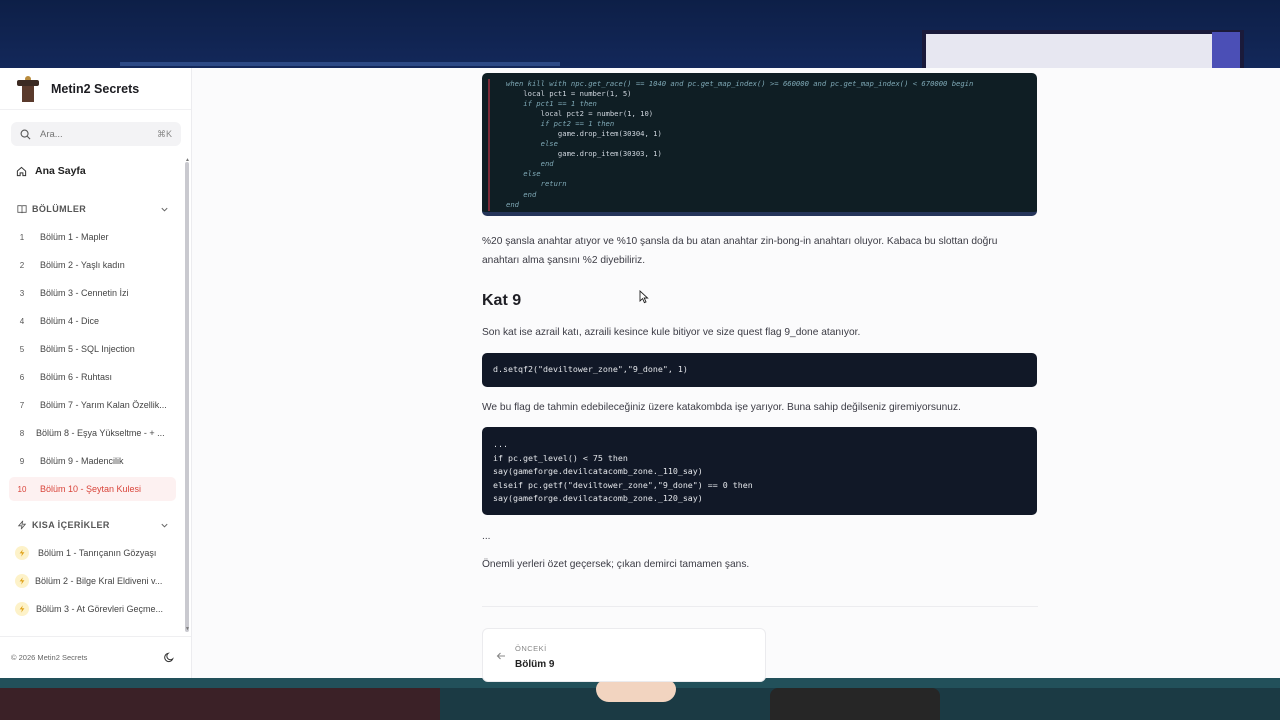  I want to click on book-icon, so click(22, 209).